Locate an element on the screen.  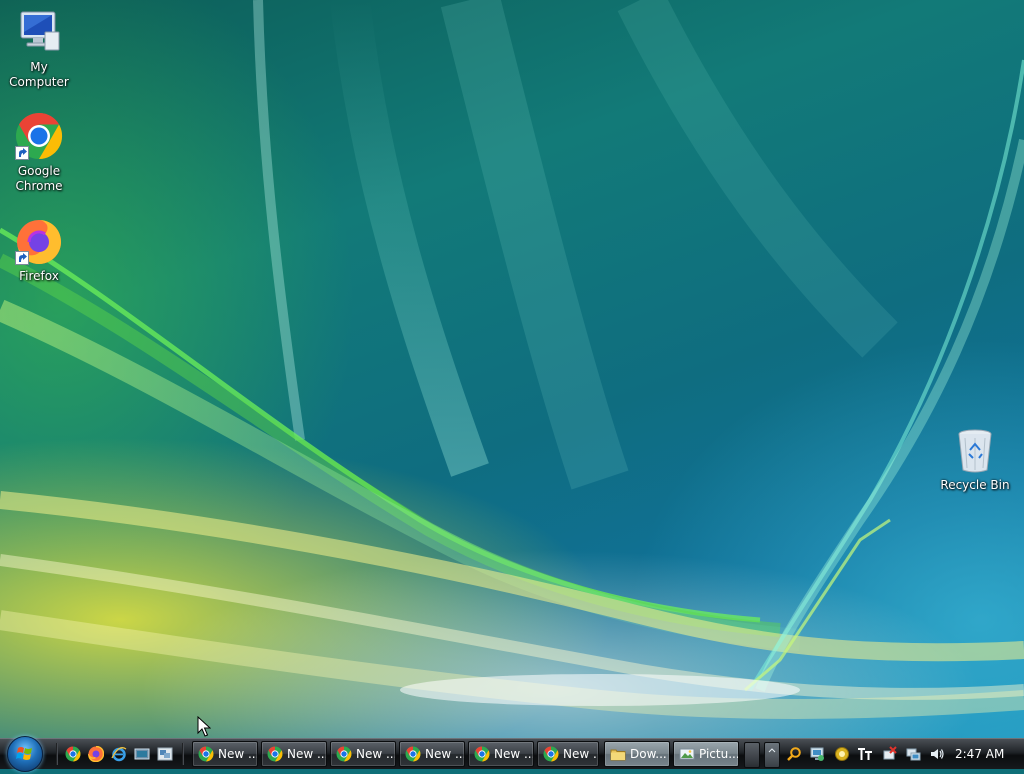
desktop-icon-my-computer: My Computer is located at coordinates (39, 49).